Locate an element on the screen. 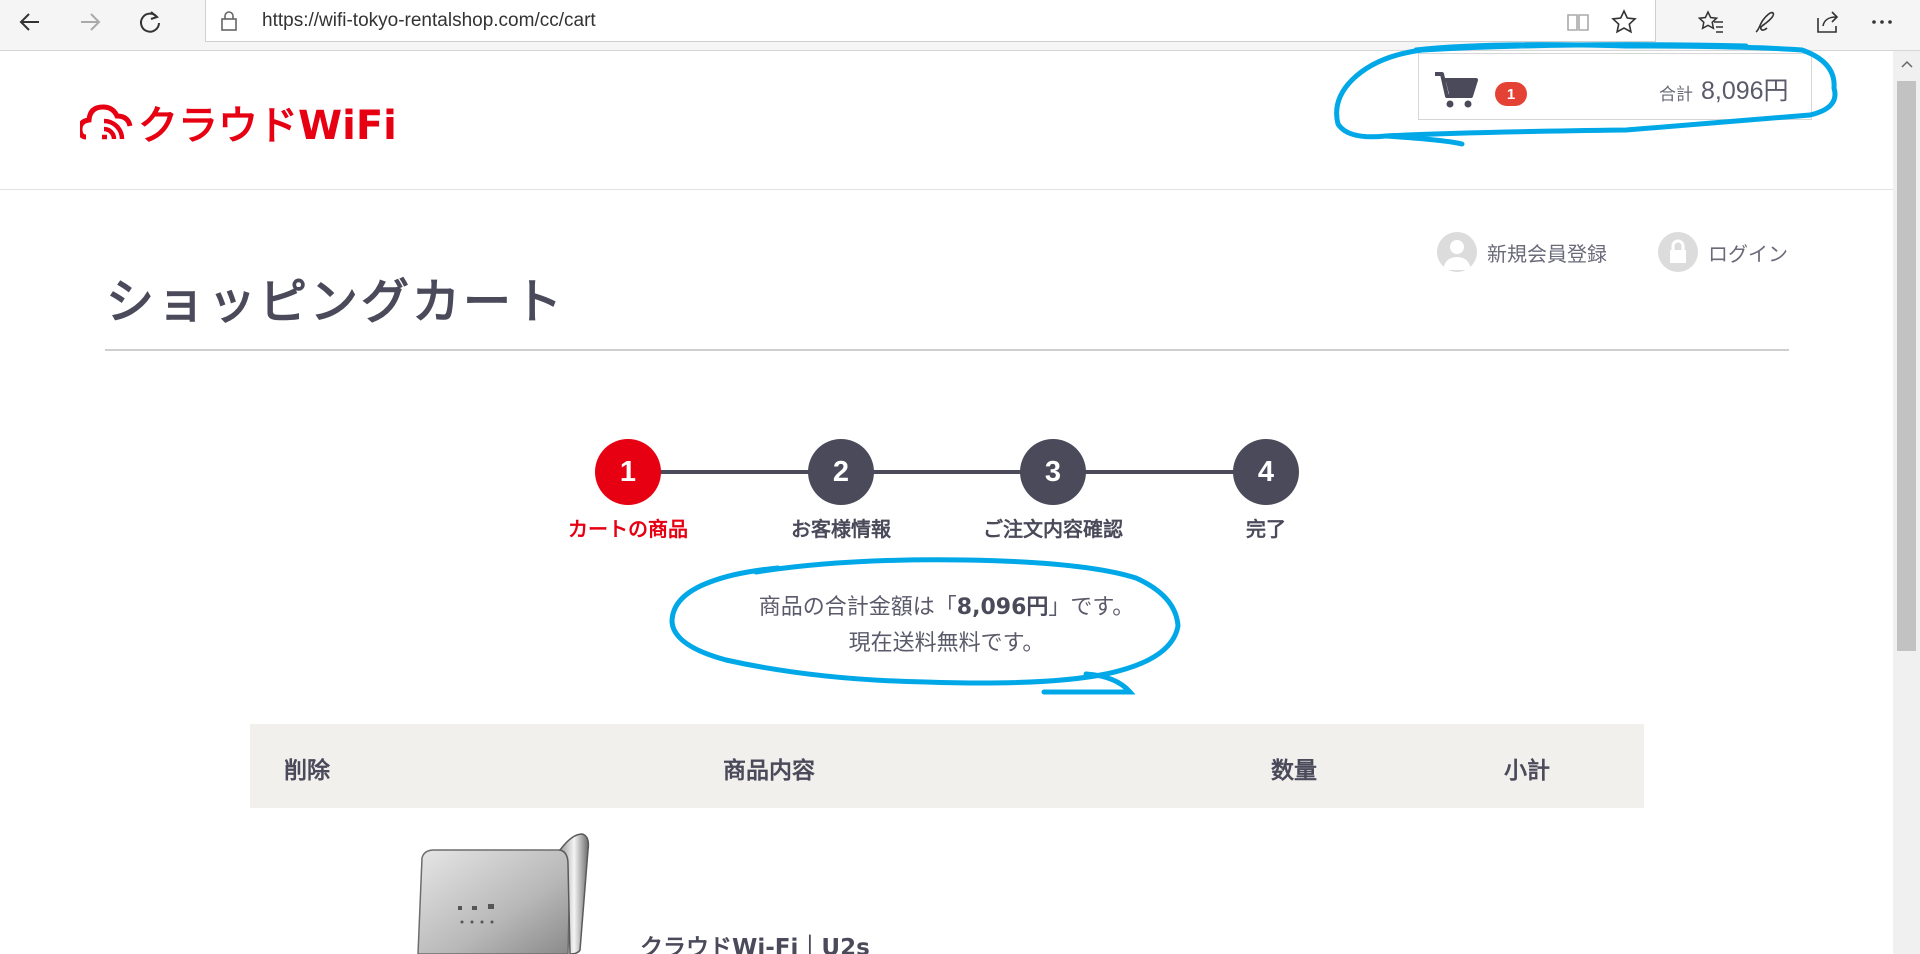 The width and height of the screenshot is (1920, 954). share-button is located at coordinates (1828, 22).